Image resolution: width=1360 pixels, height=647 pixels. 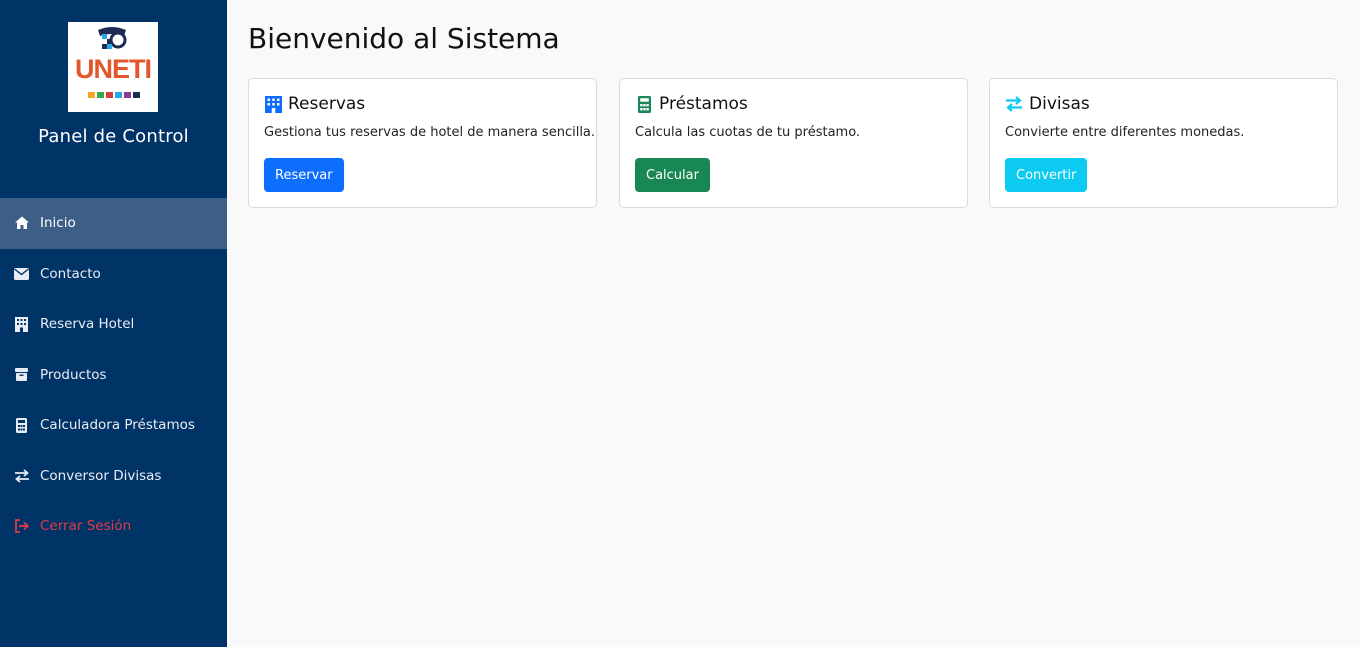 I want to click on card-title: Divisas, so click(x=1047, y=104).